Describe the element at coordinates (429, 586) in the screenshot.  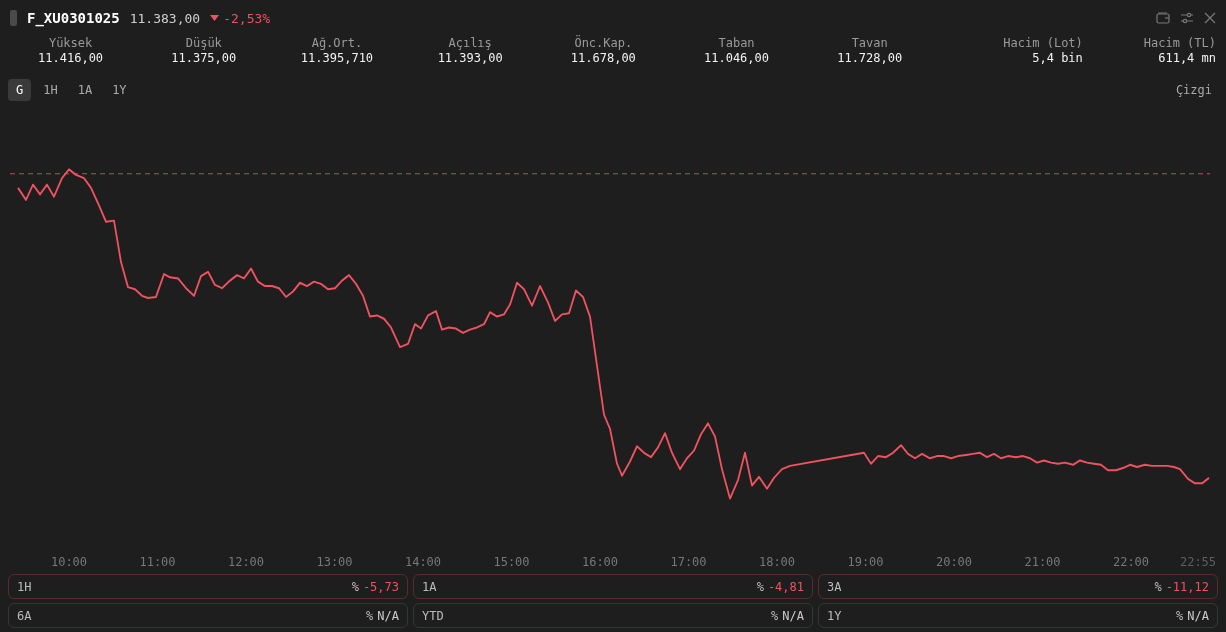
I see `period-label: 1A` at that location.